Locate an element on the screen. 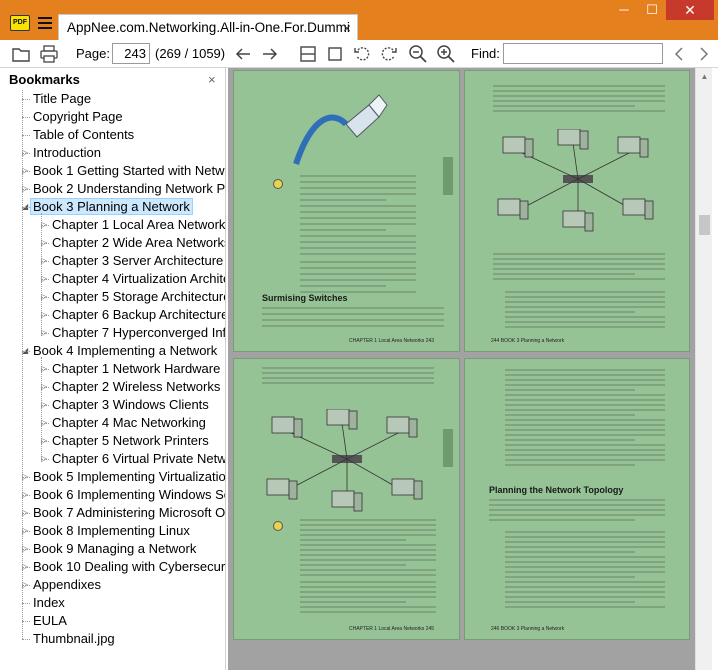 Image resolution: width=718 pixels, height=670 pixels. bookmark-item: ▷ Chapter 2 Wide Area Networks is located at coordinates (133, 243).